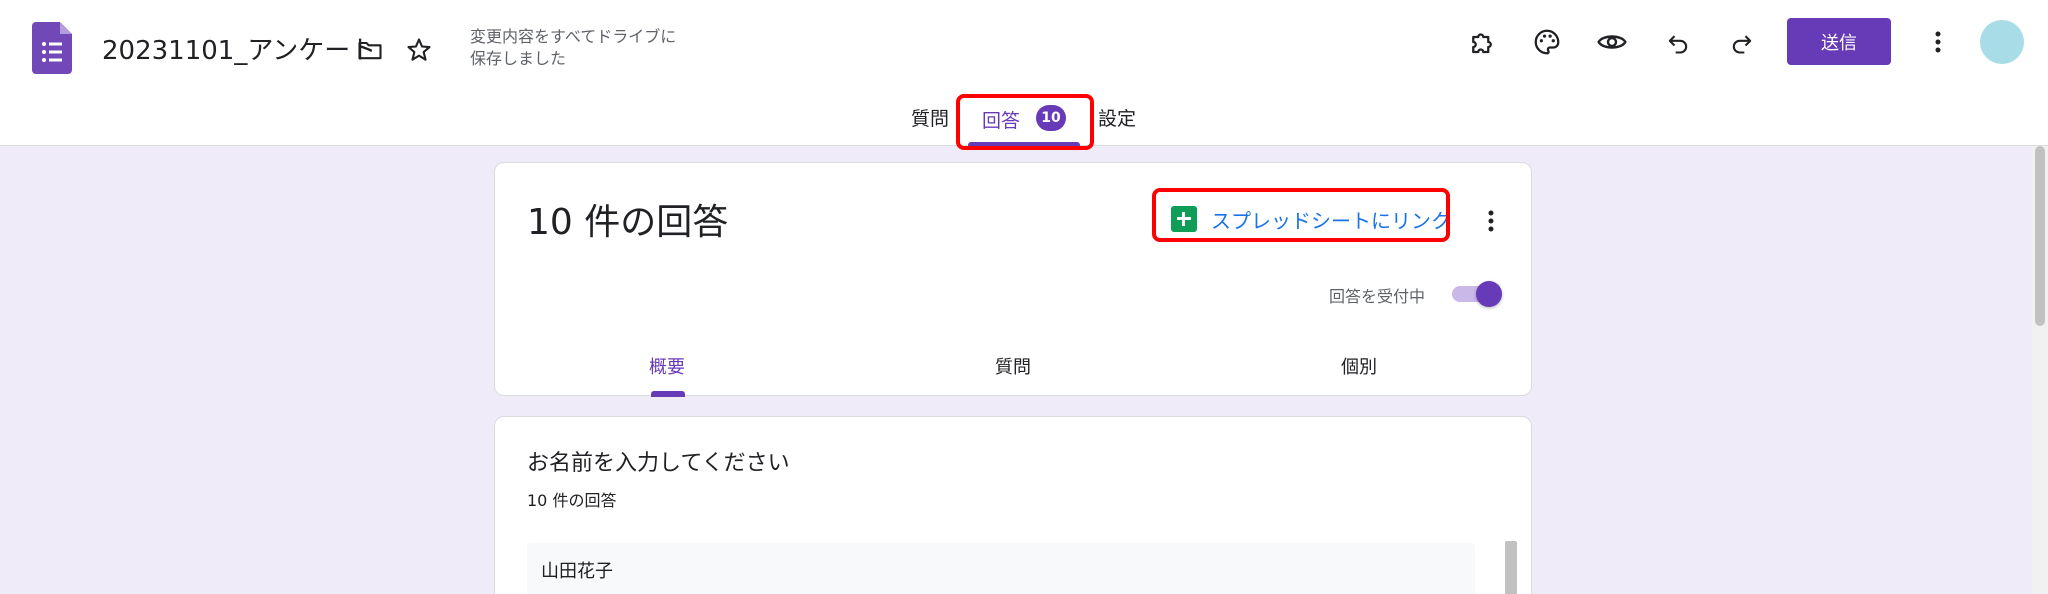  I want to click on answer-row: 山田花子, so click(1001, 568).